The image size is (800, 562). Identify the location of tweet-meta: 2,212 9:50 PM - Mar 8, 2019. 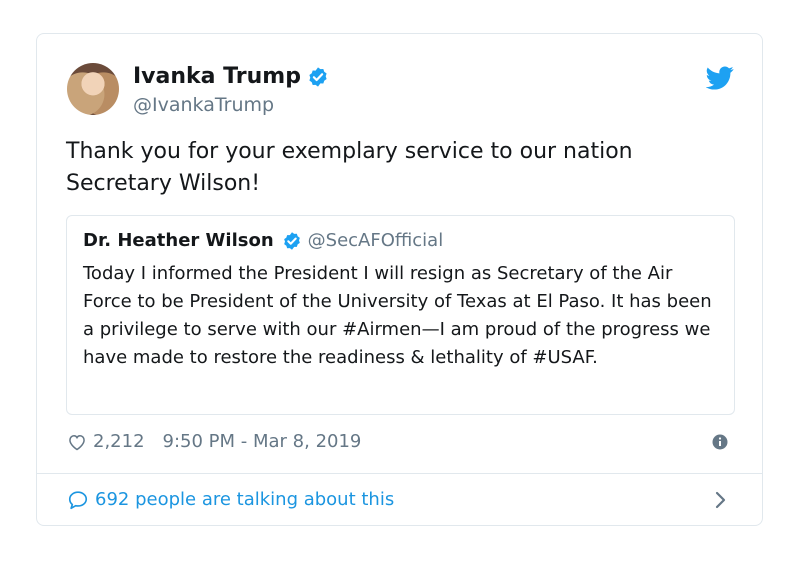
(214, 442).